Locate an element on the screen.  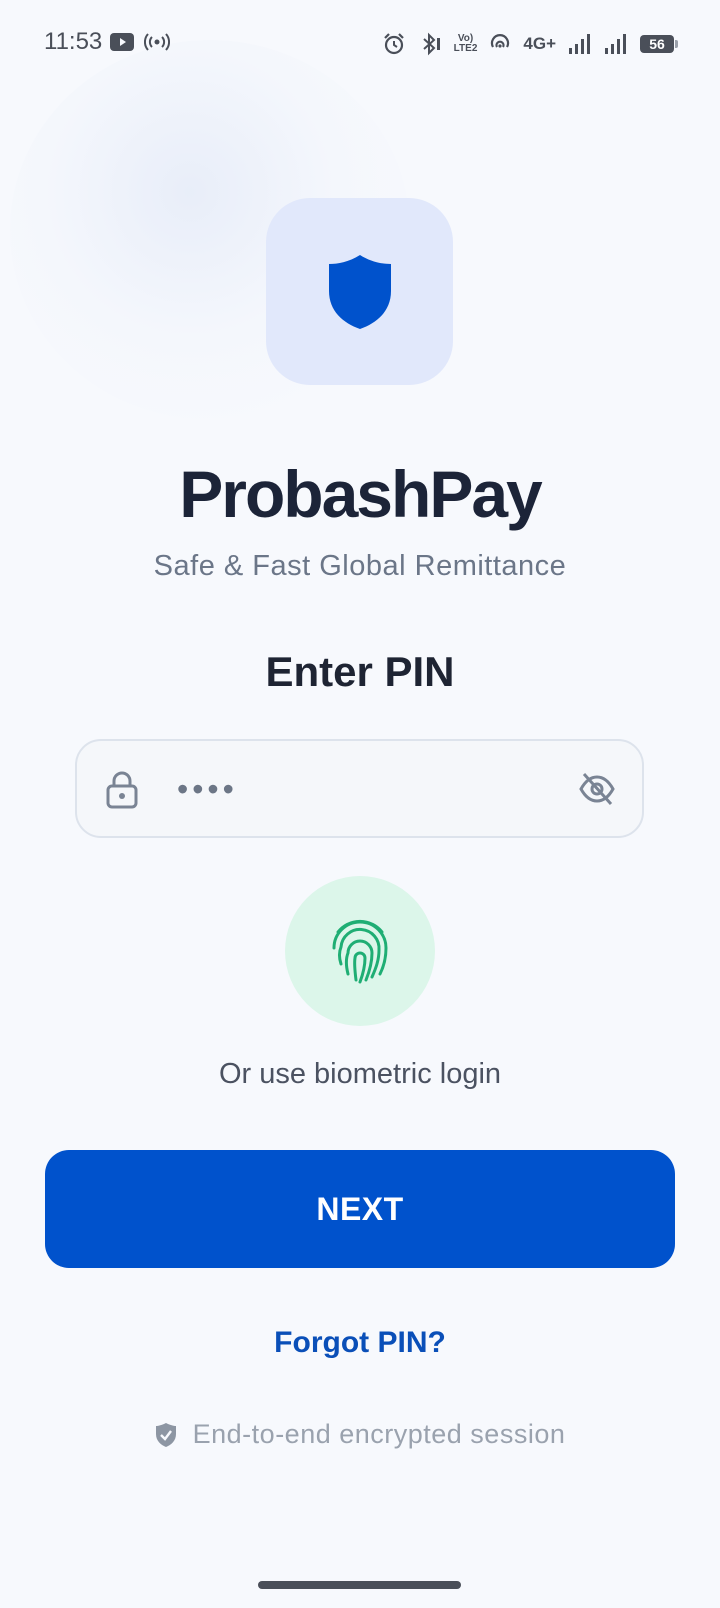
status-time: 11:53 is located at coordinates (73, 41).